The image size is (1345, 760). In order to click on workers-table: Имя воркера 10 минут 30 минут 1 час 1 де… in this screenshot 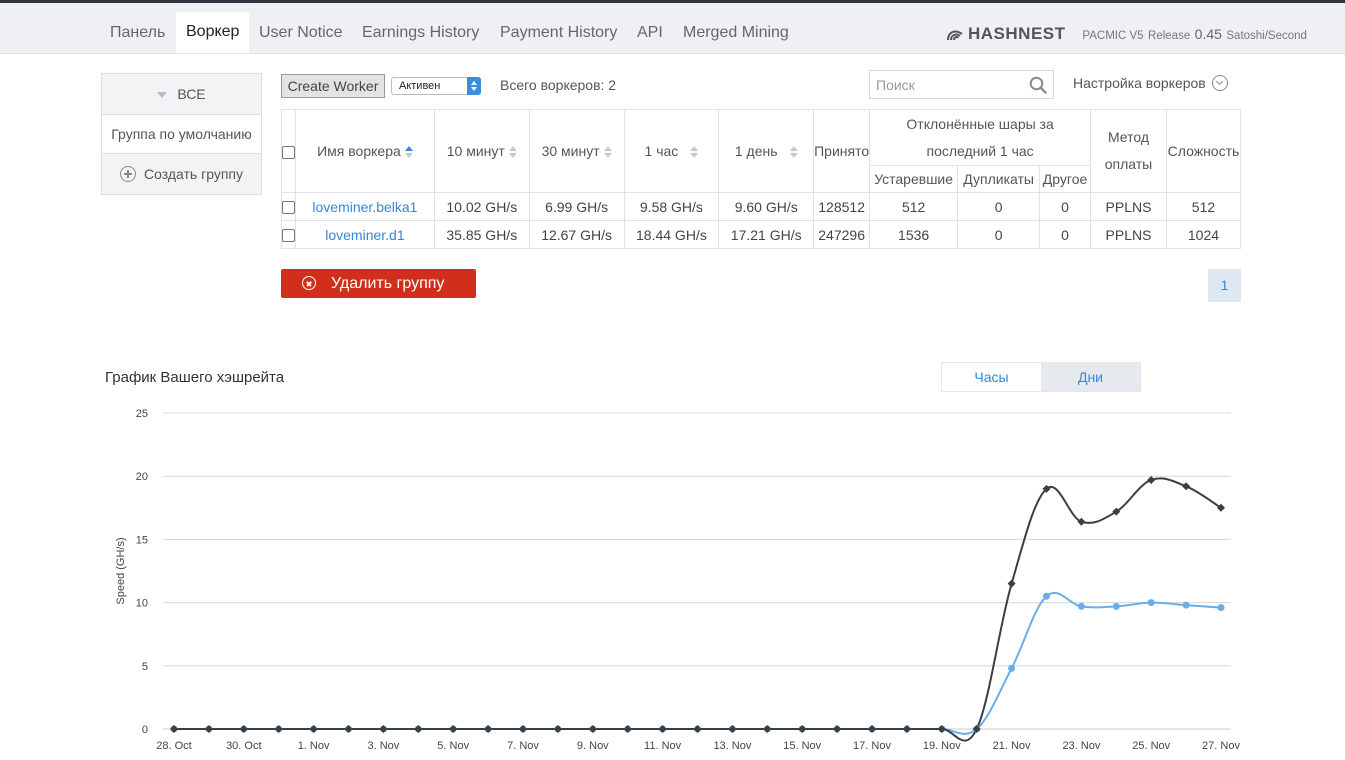, I will do `click(761, 179)`.